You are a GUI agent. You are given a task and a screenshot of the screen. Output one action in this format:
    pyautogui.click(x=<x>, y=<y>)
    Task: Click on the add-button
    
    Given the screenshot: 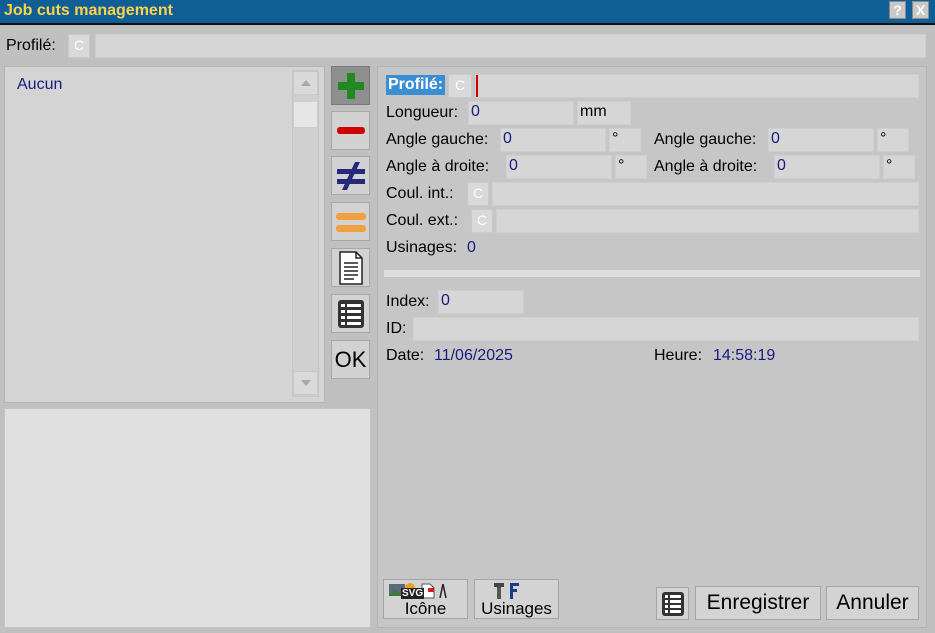 What is the action you would take?
    pyautogui.click(x=350, y=85)
    